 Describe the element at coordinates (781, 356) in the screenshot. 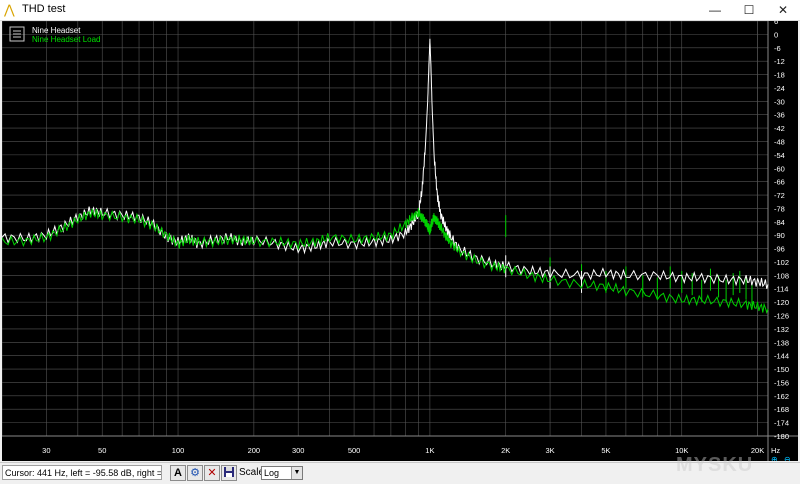

I see `y-tick-label: -144` at that location.